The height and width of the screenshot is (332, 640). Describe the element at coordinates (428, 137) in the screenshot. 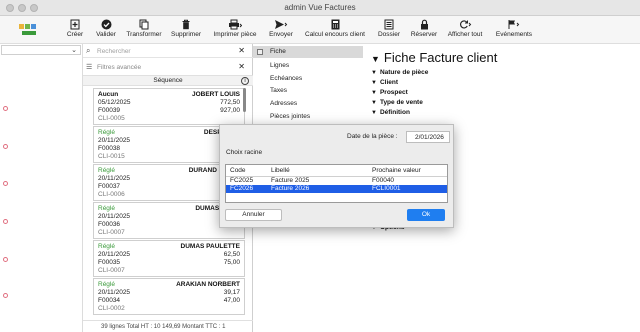

I see `document-date-input: 2/01/2026` at that location.